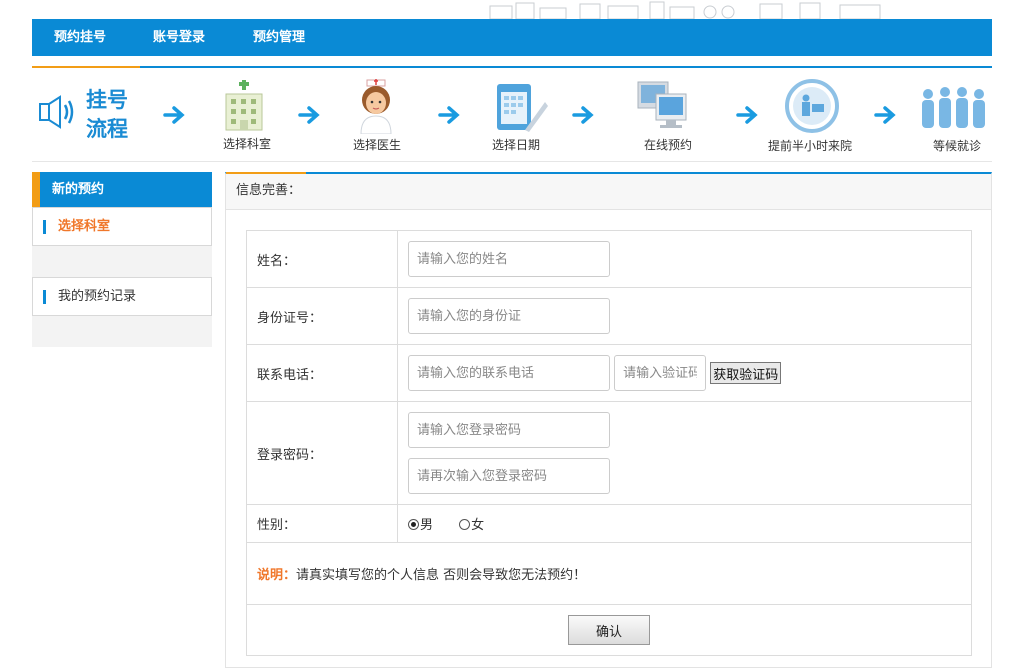  Describe the element at coordinates (441, 575) in the screenshot. I see `note-text: 请真实填写您的个人信息 否则会导致您无法预约！` at that location.